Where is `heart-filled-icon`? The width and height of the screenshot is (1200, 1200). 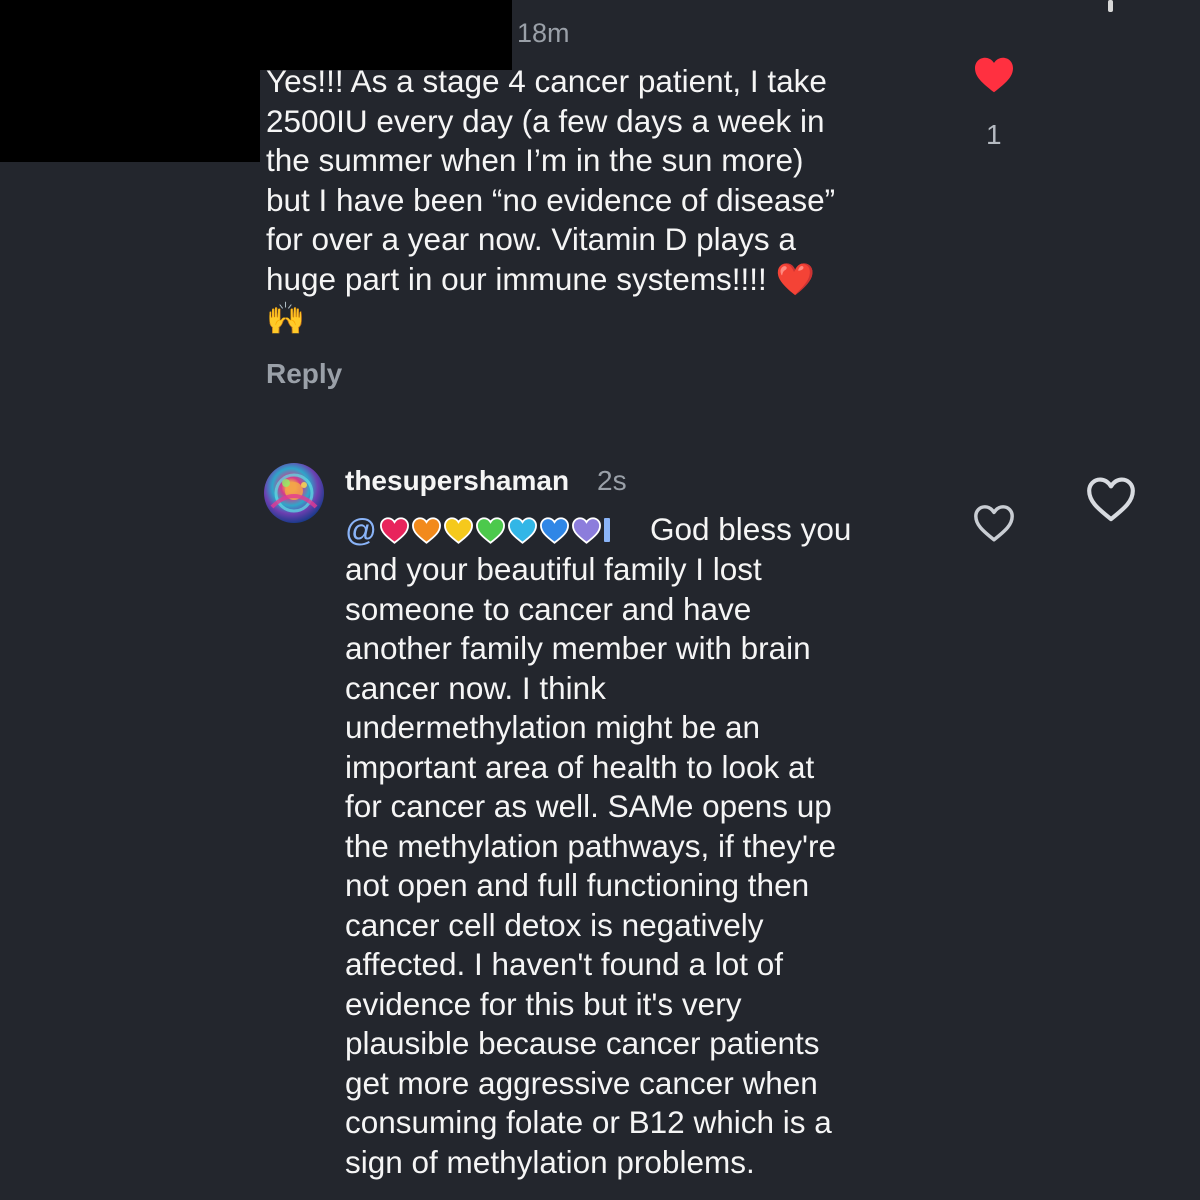 heart-filled-icon is located at coordinates (994, 75).